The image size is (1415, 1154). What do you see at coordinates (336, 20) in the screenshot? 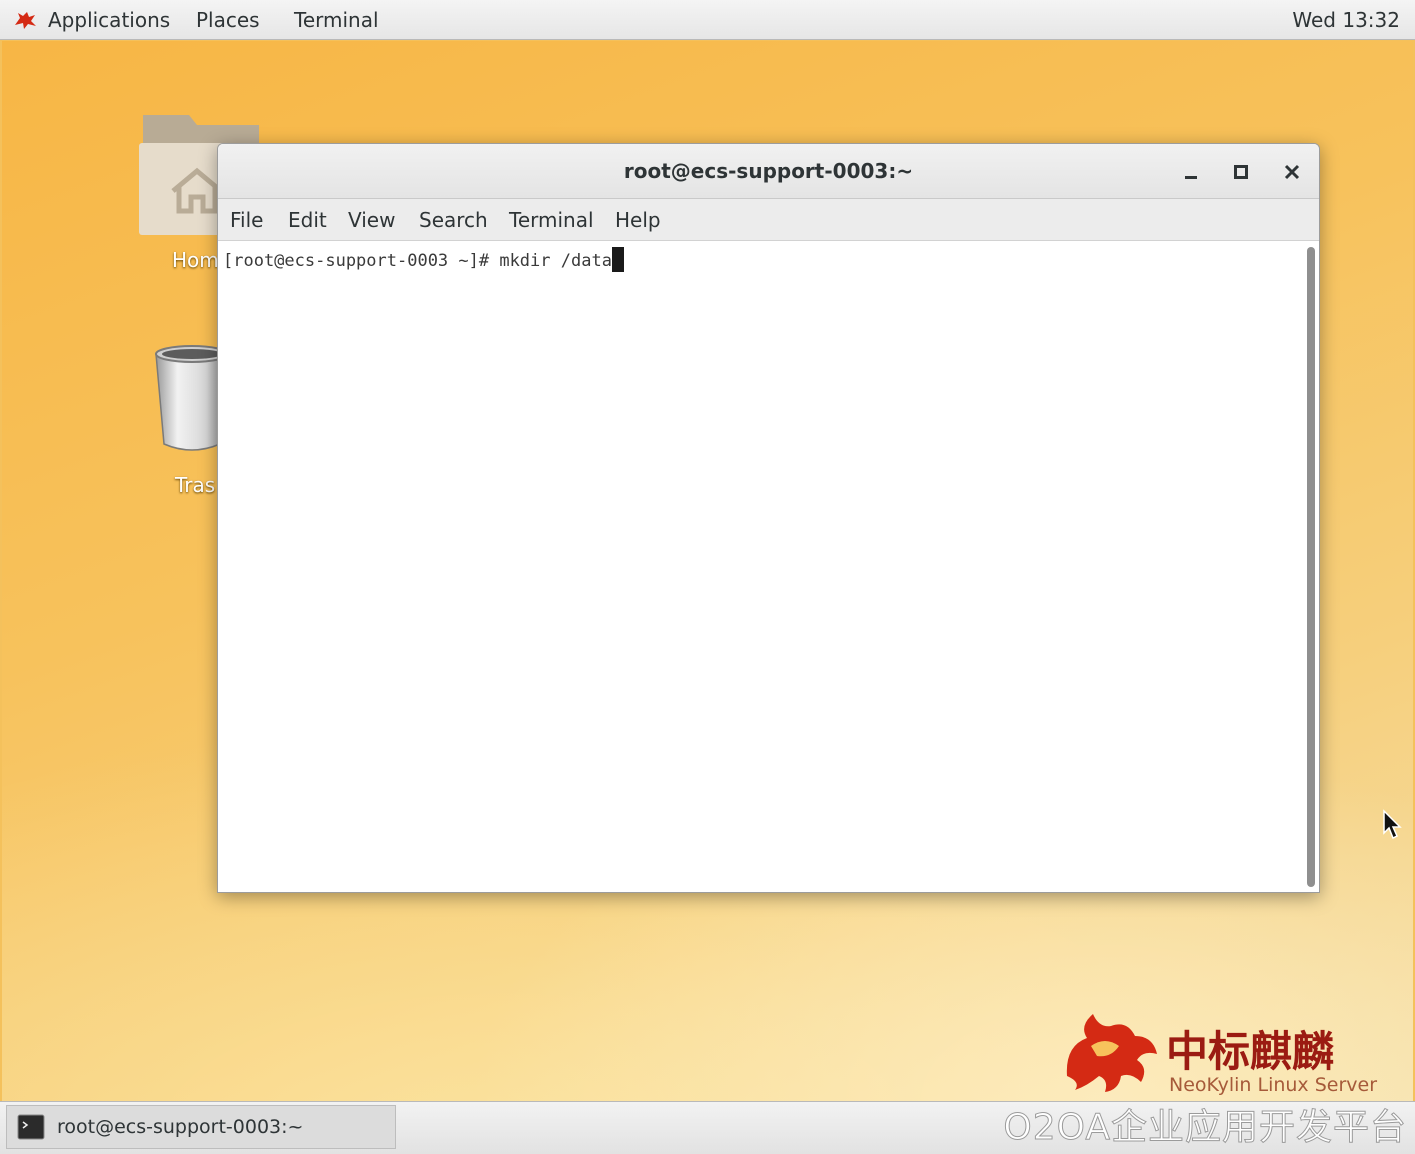
I see `terminal-app-menu: Terminal` at bounding box center [336, 20].